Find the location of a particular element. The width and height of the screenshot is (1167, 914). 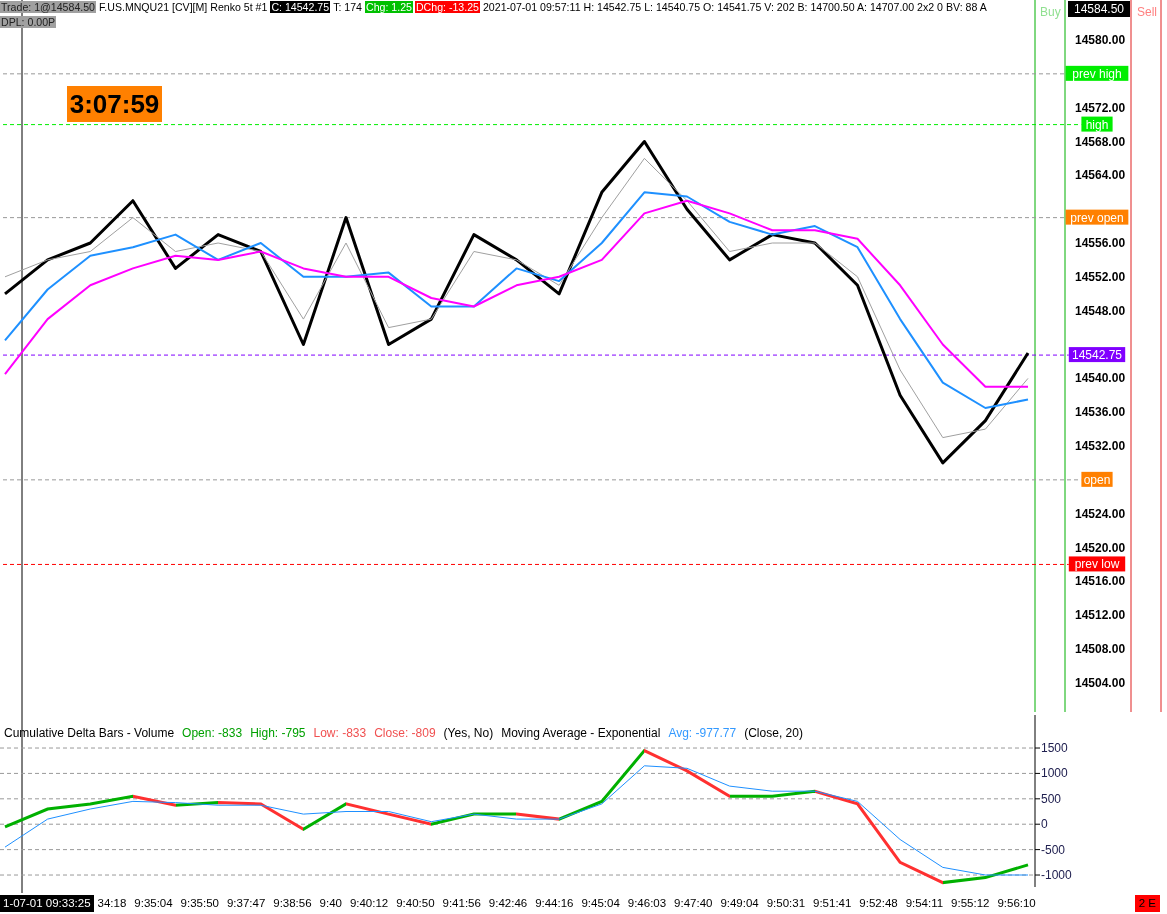

cursor-time-label: 1-07-01 09:33:25 is located at coordinates (47, 903).